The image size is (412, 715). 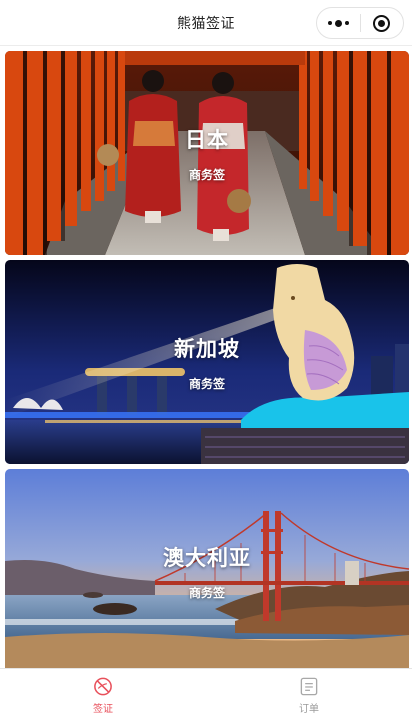 What do you see at coordinates (207, 557) in the screenshot?
I see `country-name: 澳大利亚` at bounding box center [207, 557].